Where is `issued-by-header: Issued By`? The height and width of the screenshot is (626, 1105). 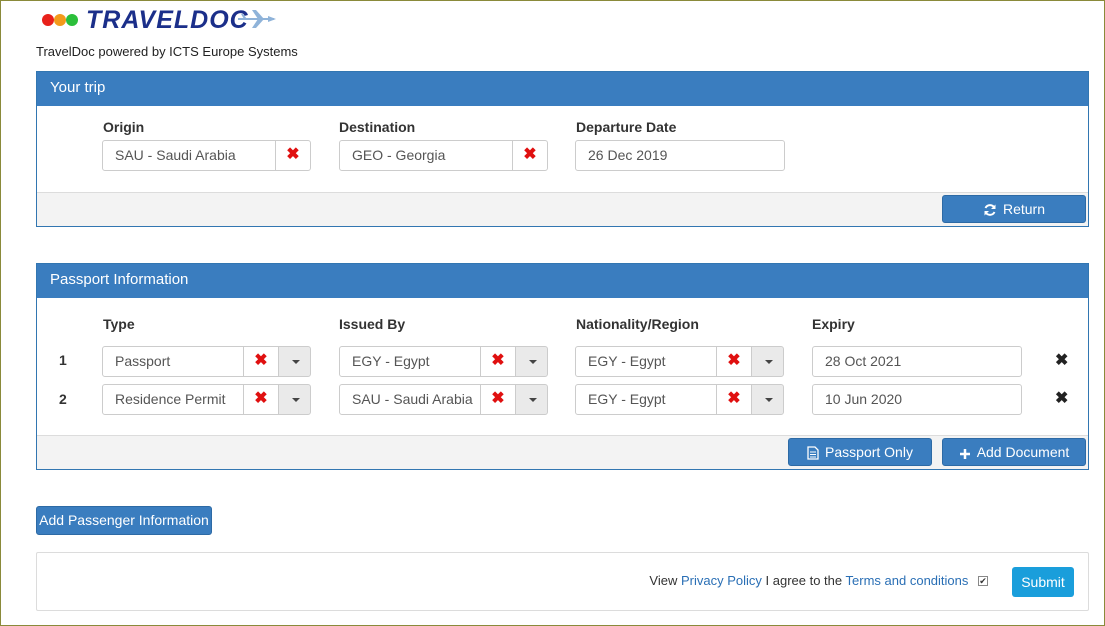
issued-by-header: Issued By is located at coordinates (372, 324).